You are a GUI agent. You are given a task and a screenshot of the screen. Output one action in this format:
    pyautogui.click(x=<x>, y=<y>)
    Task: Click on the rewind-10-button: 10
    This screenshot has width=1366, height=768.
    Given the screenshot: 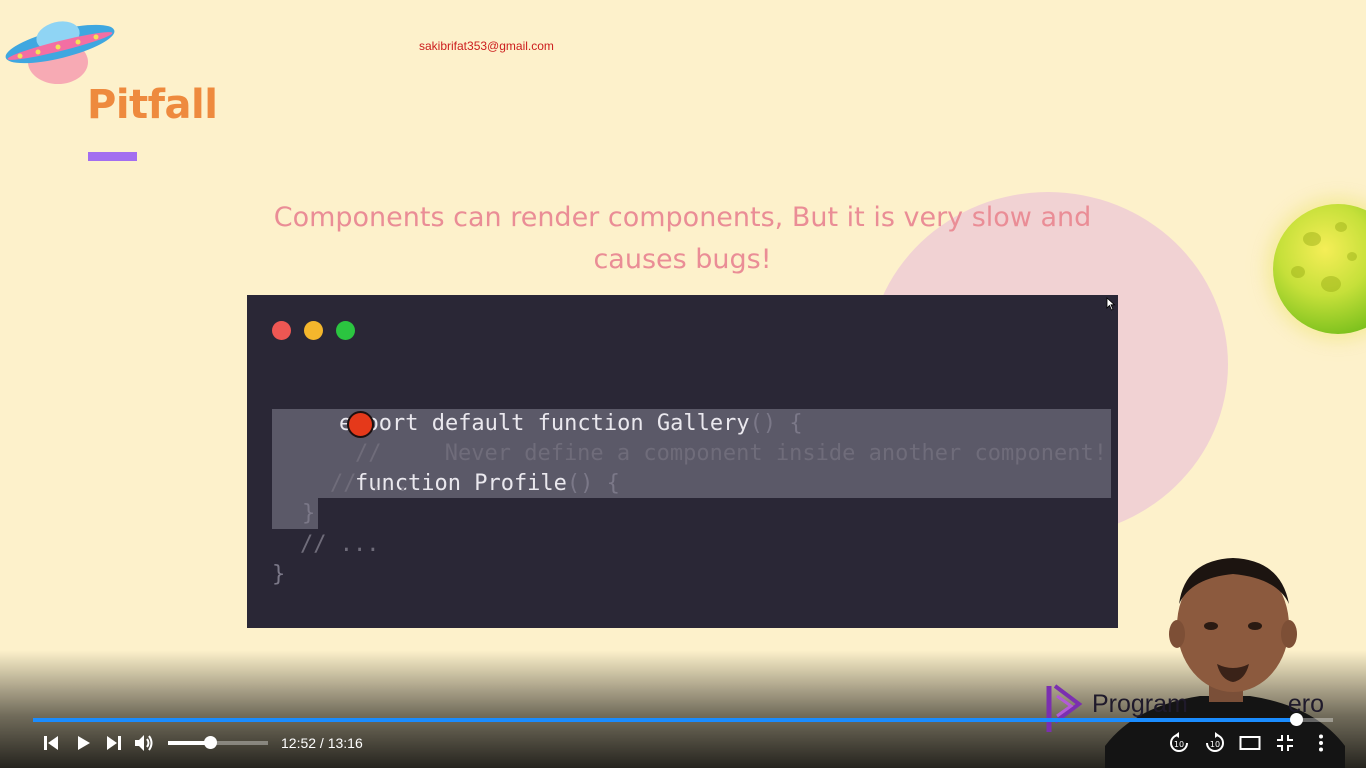 What is the action you would take?
    pyautogui.click(x=1179, y=743)
    